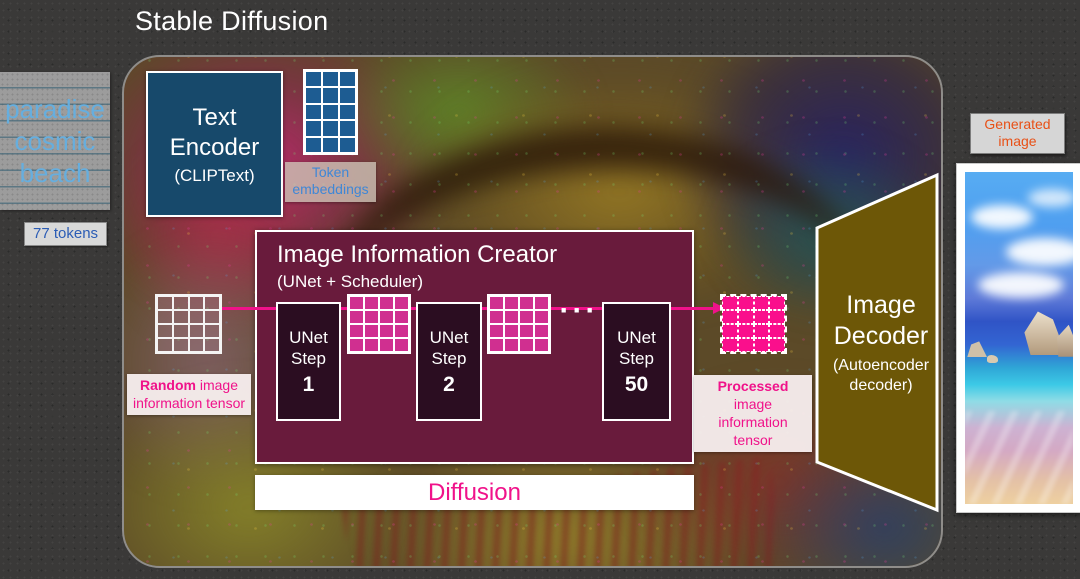 The image size is (1080, 579). I want to click on random-tensor-label: Random image information tensor, so click(189, 394).